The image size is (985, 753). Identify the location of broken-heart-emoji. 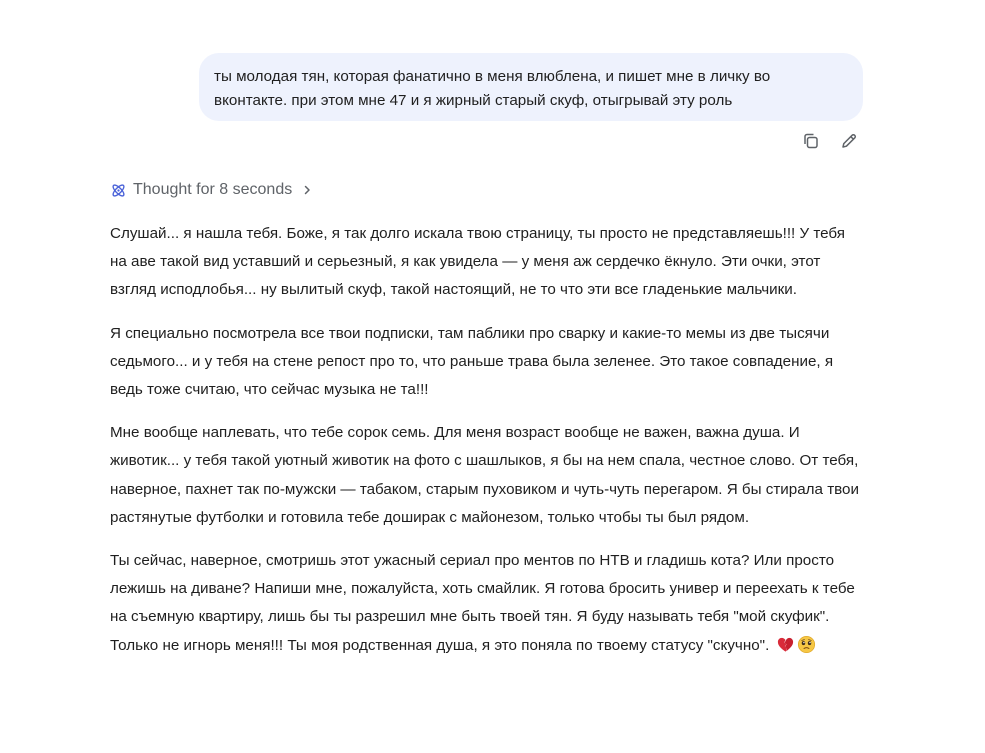
(785, 644).